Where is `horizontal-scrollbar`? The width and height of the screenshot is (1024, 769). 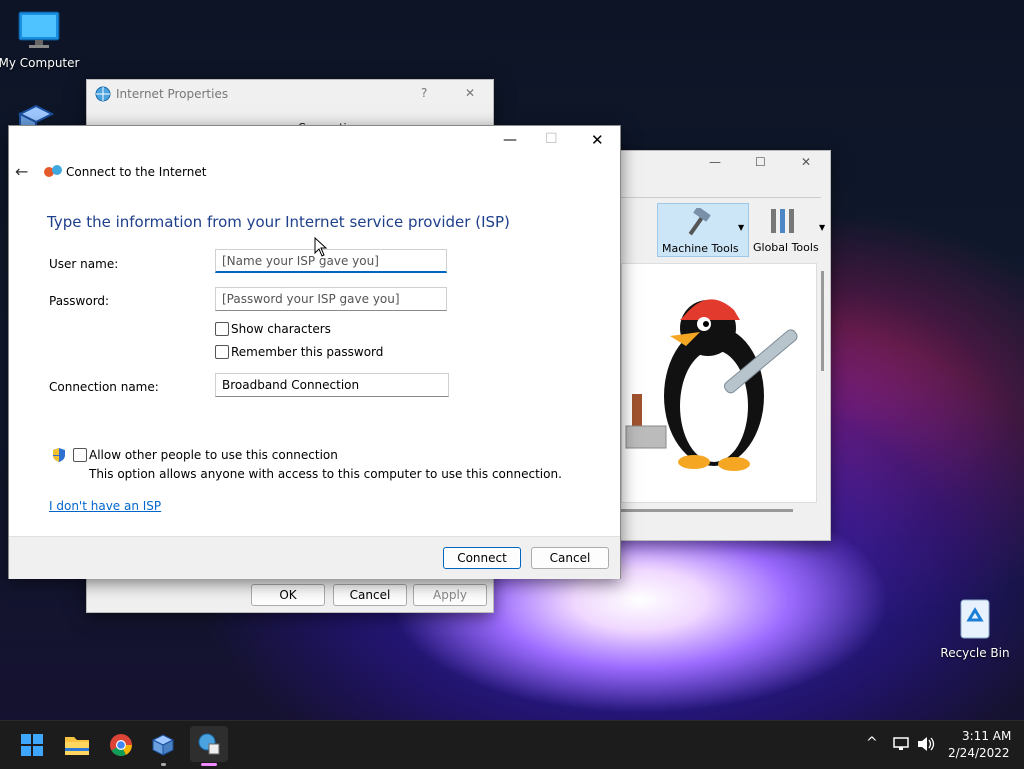 horizontal-scrollbar is located at coordinates (707, 510).